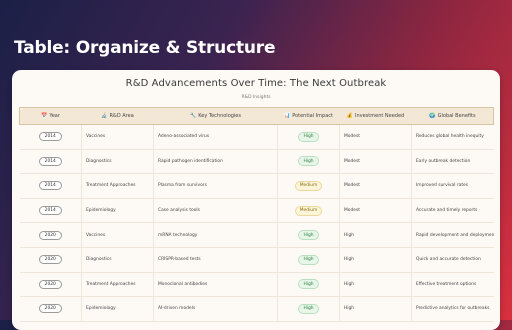  I want to click on benefit-cell: Early outbreak detection, so click(452, 162).